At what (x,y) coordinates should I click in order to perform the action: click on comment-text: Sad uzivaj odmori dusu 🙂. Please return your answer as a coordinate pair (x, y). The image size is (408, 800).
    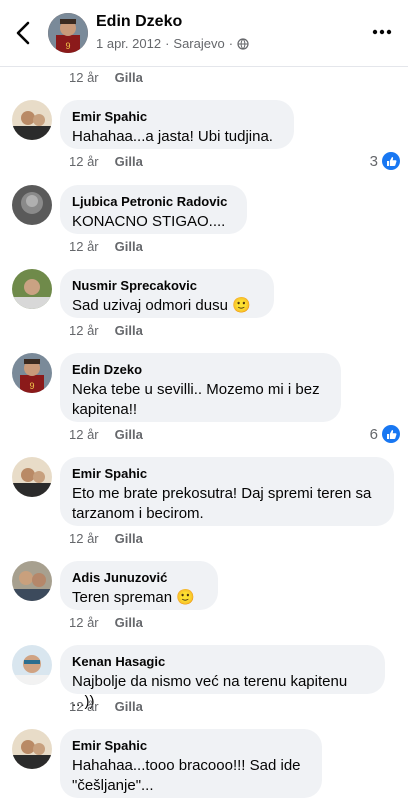
    Looking at the image, I should click on (161, 305).